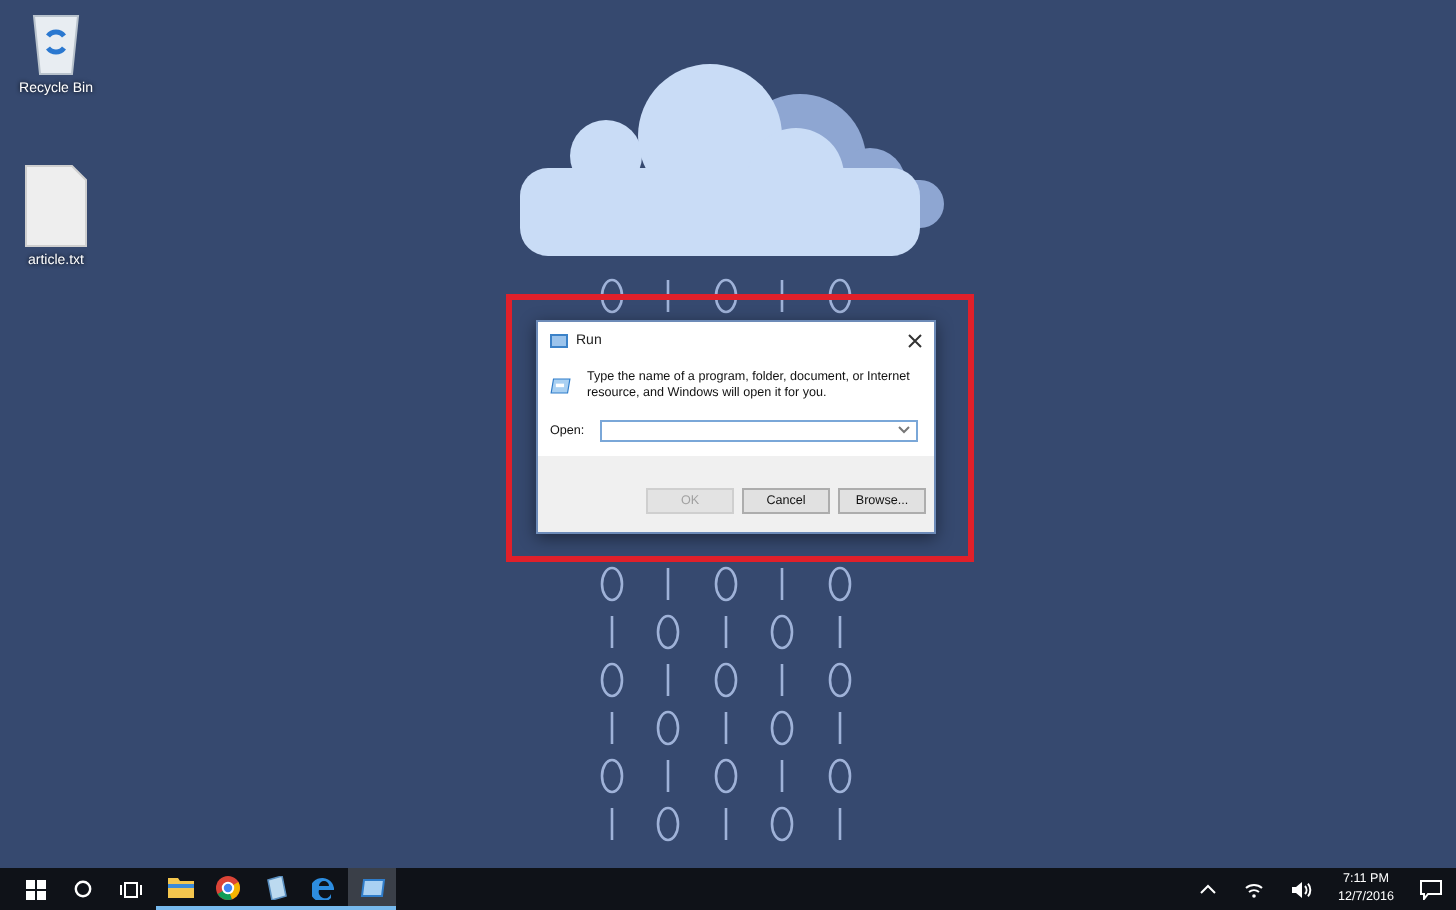  Describe the element at coordinates (83, 889) in the screenshot. I see `search-icon` at that location.